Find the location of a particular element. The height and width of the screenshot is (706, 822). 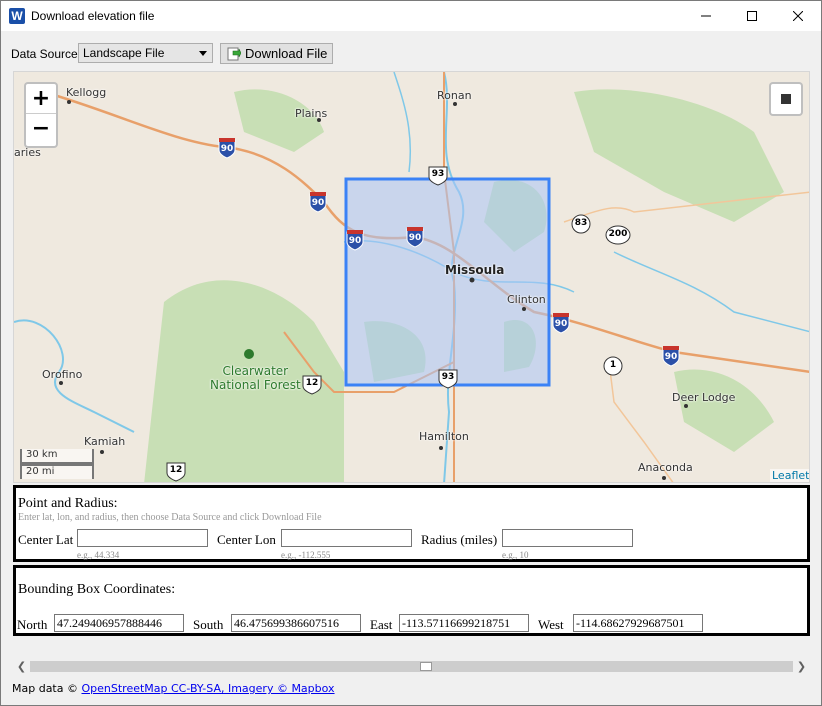

maximize-icon is located at coordinates (752, 16).